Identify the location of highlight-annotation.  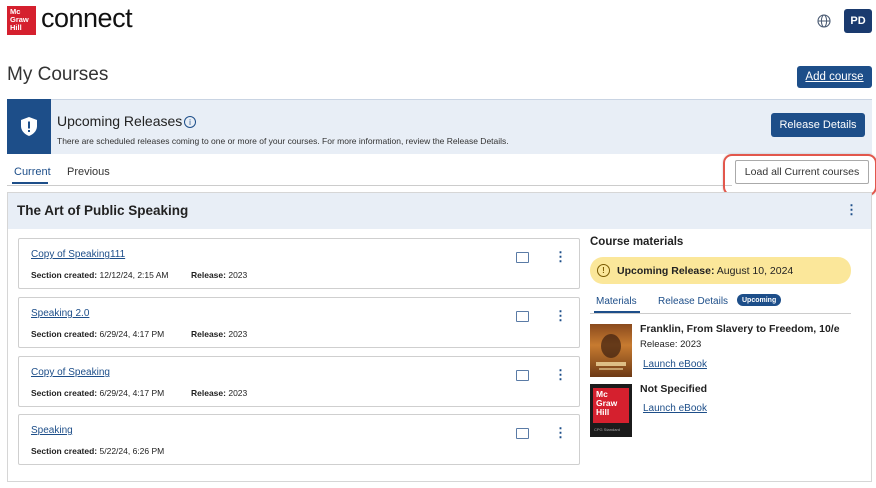
(799, 175).